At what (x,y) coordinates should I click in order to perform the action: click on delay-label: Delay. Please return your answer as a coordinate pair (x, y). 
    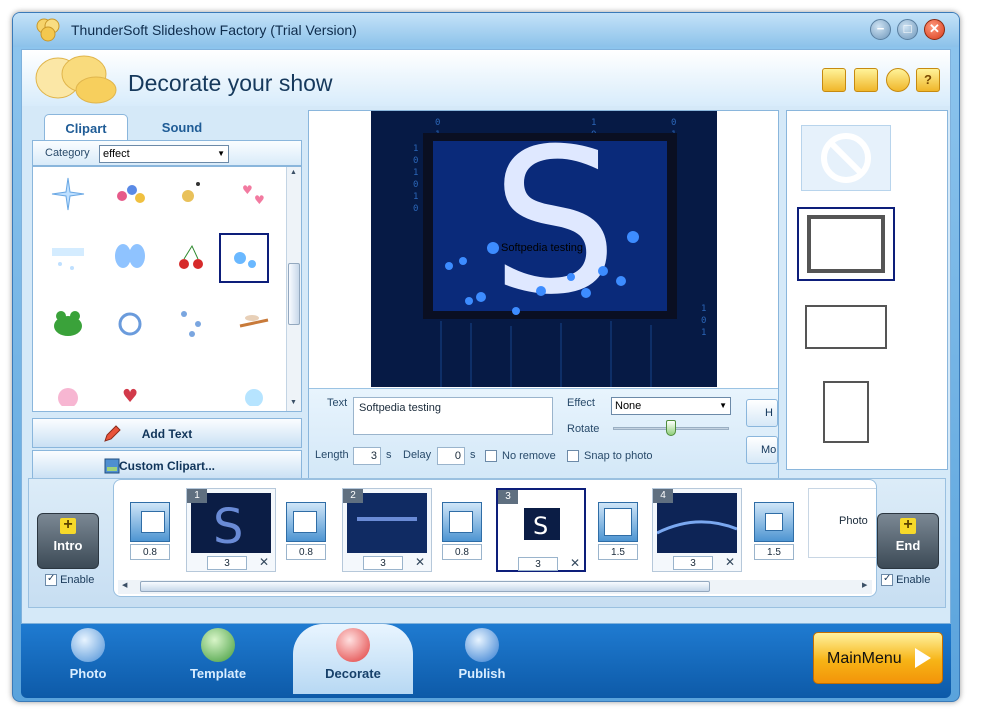
    Looking at the image, I should click on (417, 455).